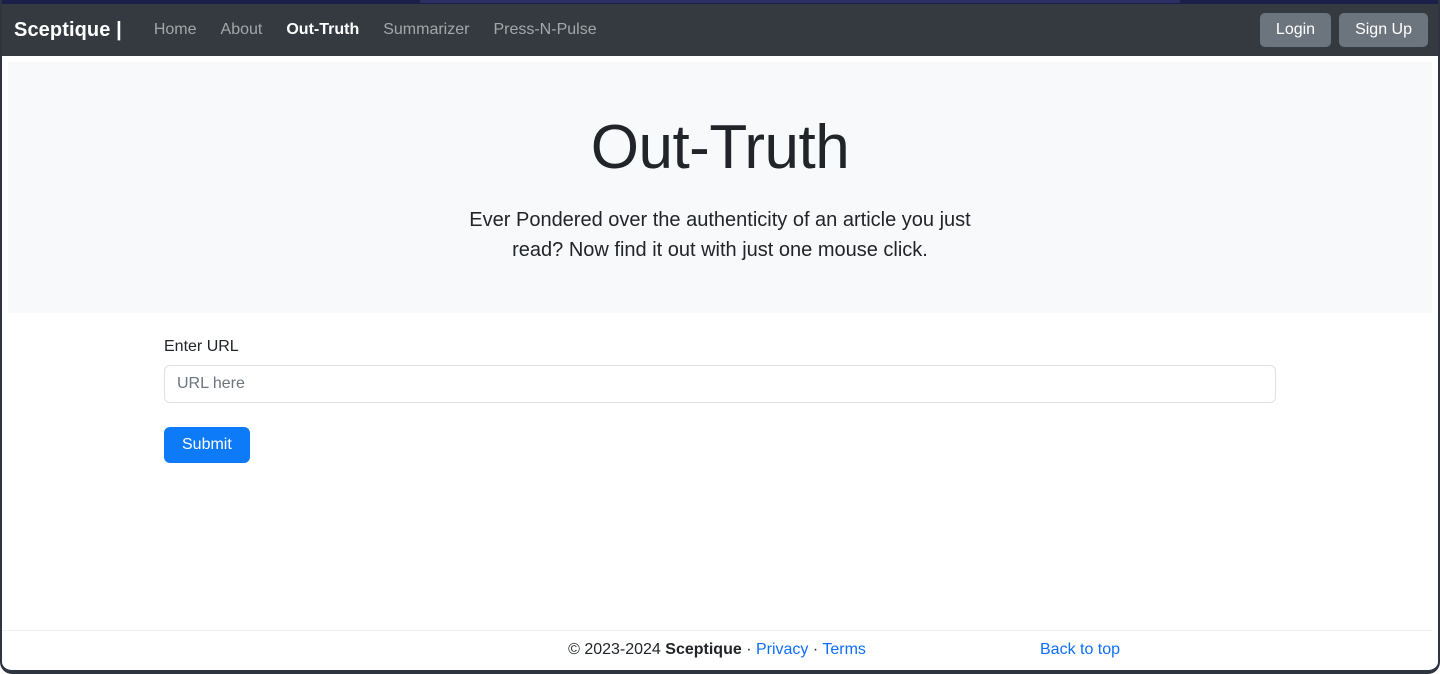 Image resolution: width=1440 pixels, height=674 pixels. I want to click on nav-link-press-n-pulse: Press-N-Pulse, so click(544, 30).